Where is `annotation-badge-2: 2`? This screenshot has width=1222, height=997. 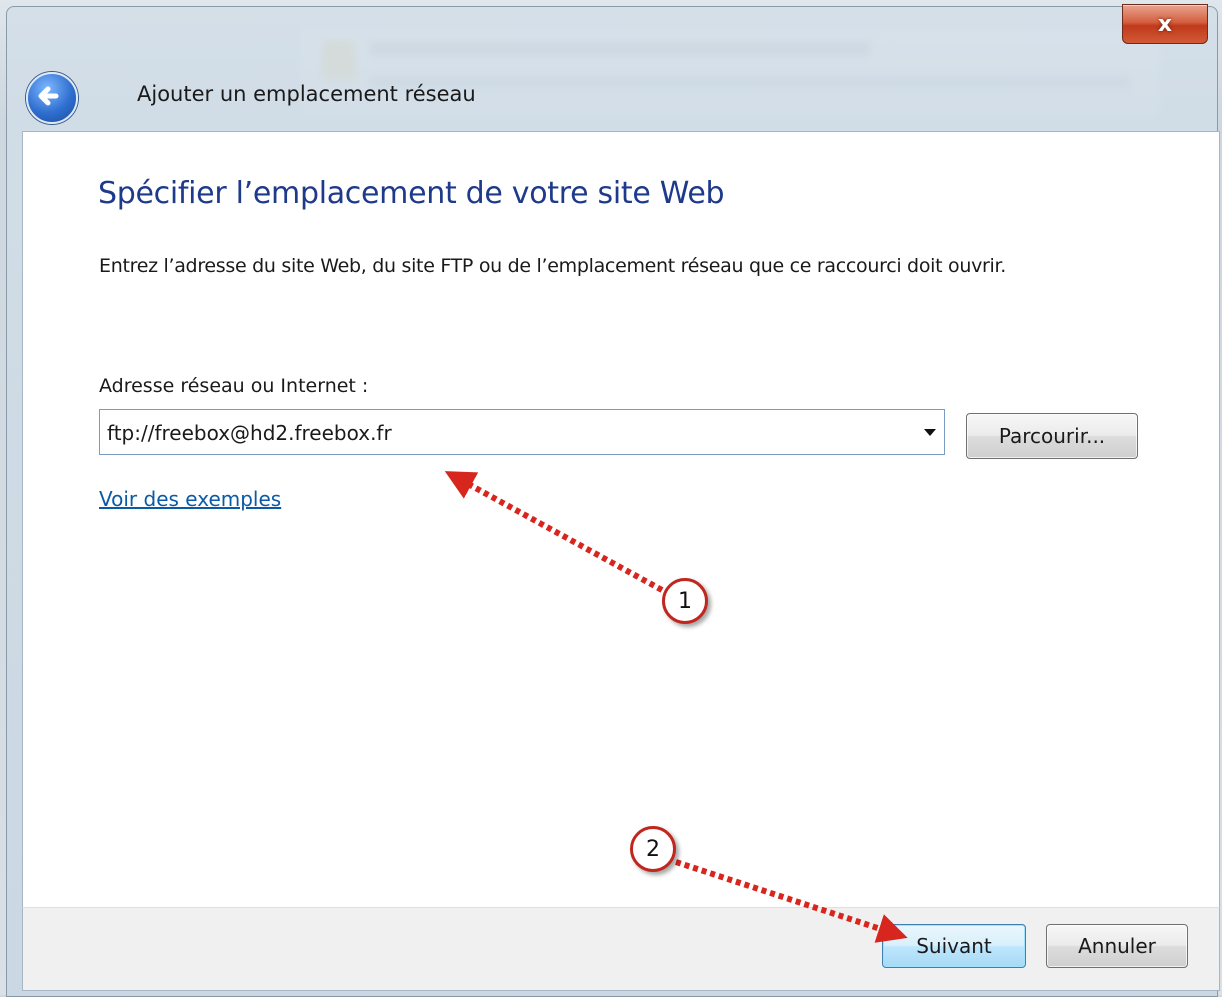 annotation-badge-2: 2 is located at coordinates (653, 849).